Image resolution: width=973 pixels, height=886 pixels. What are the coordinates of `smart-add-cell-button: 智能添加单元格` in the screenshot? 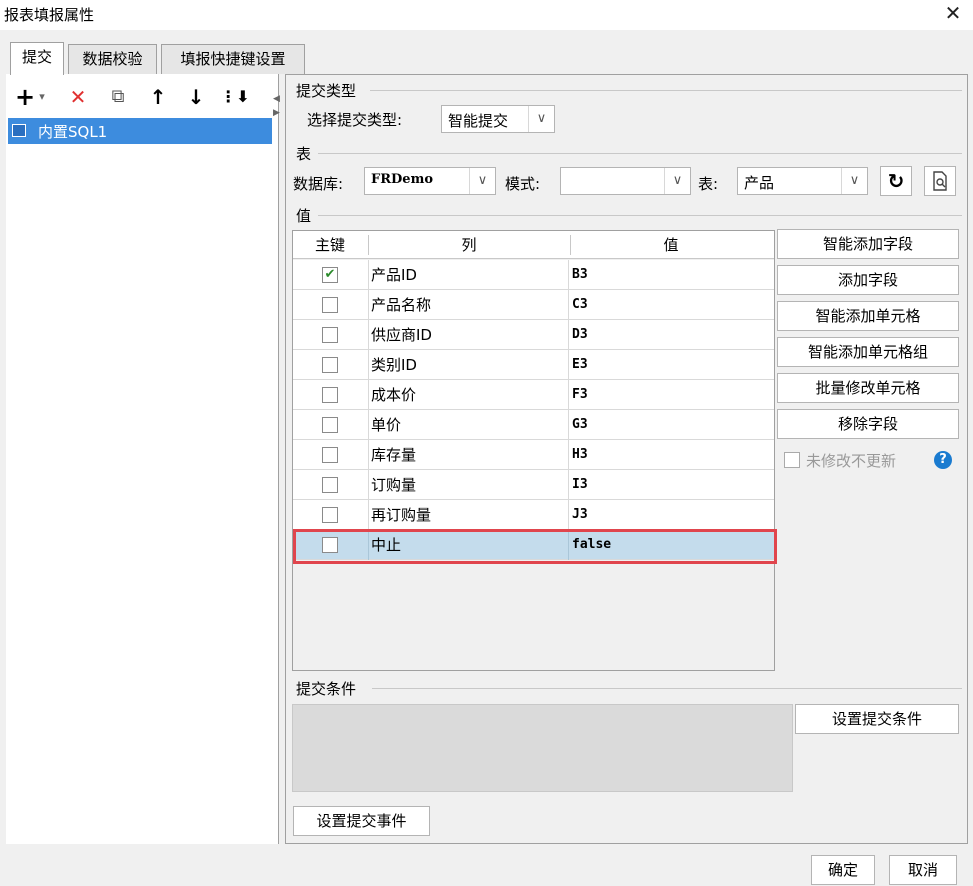 It's located at (868, 316).